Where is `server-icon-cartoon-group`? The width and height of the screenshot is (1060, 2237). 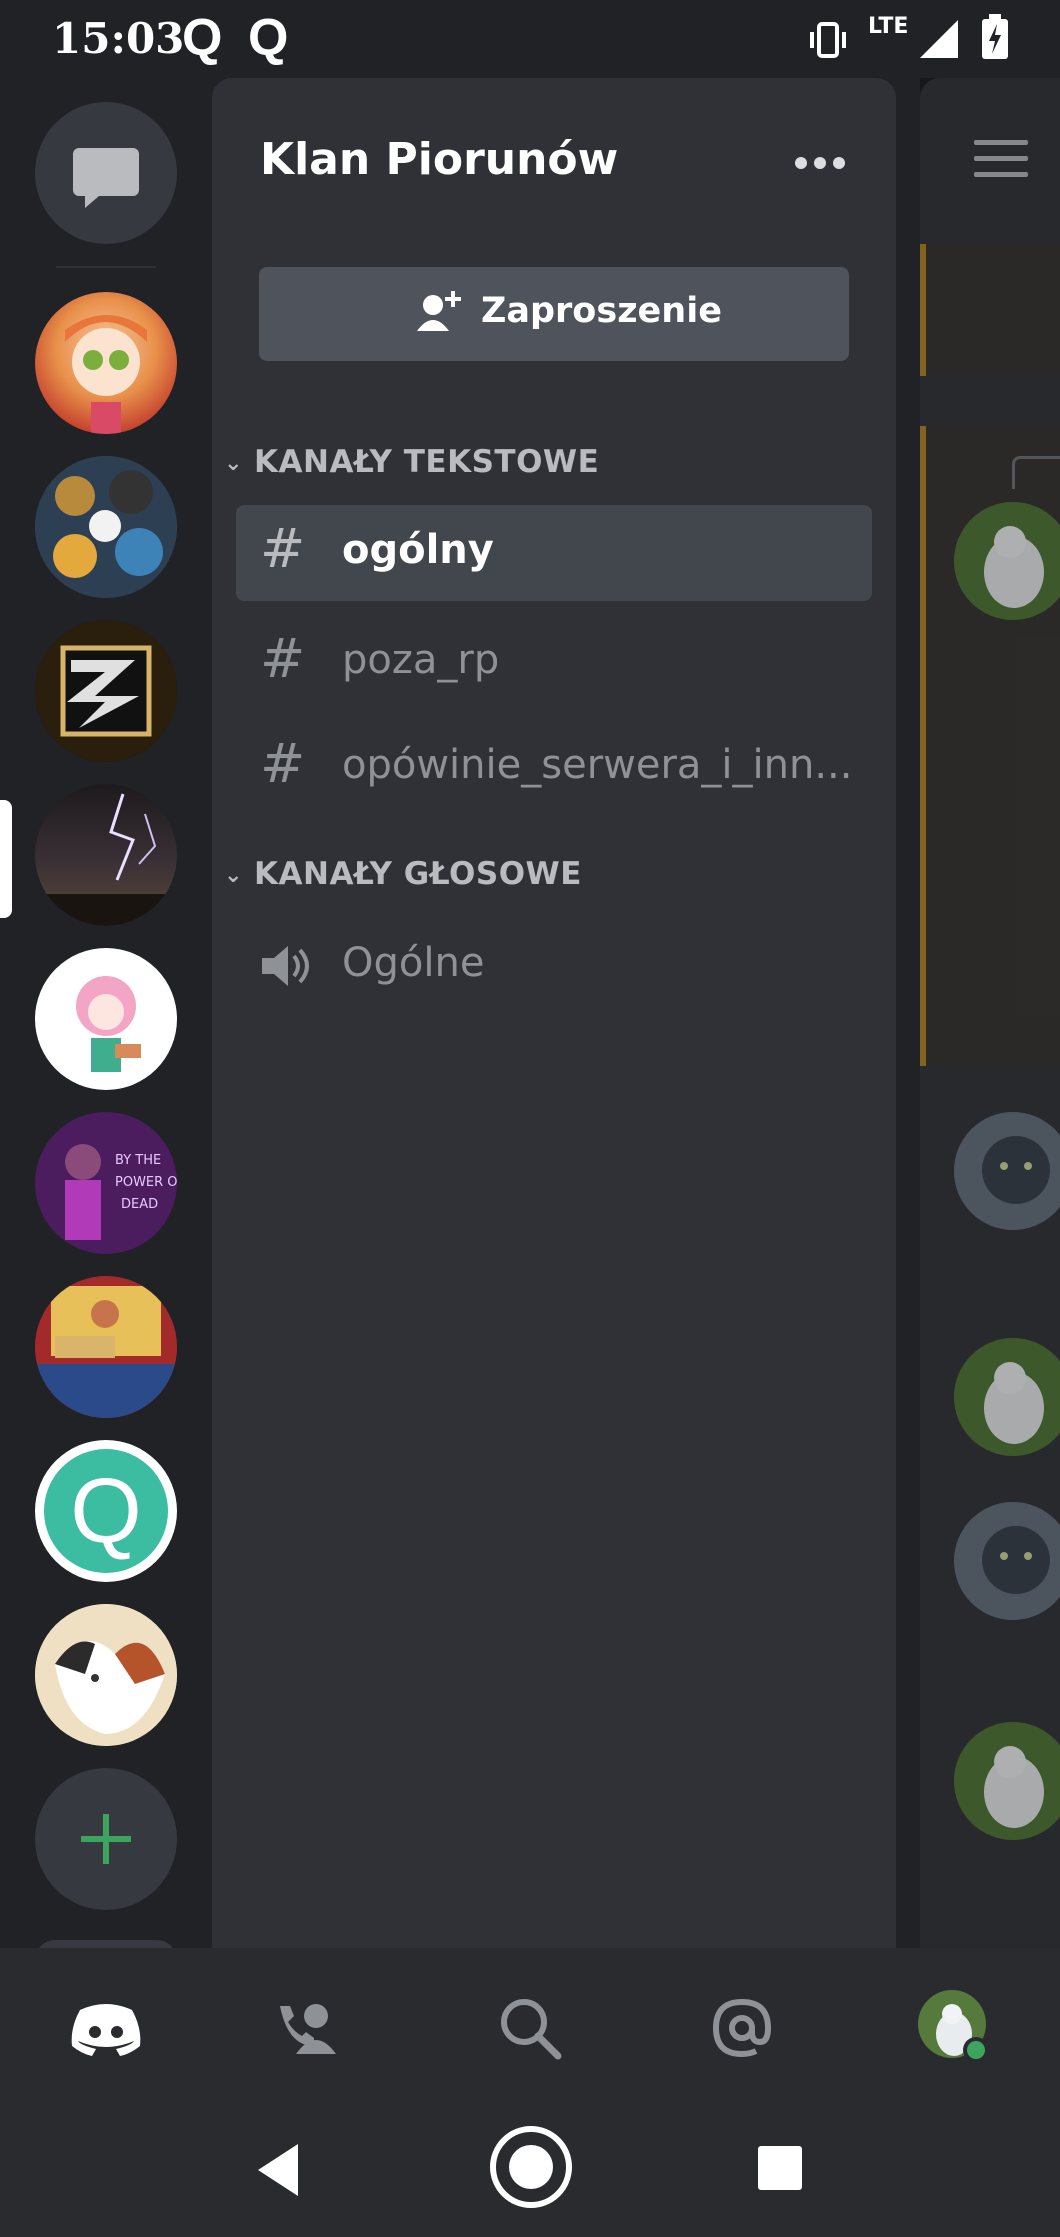
server-icon-cartoon-group is located at coordinates (106, 527).